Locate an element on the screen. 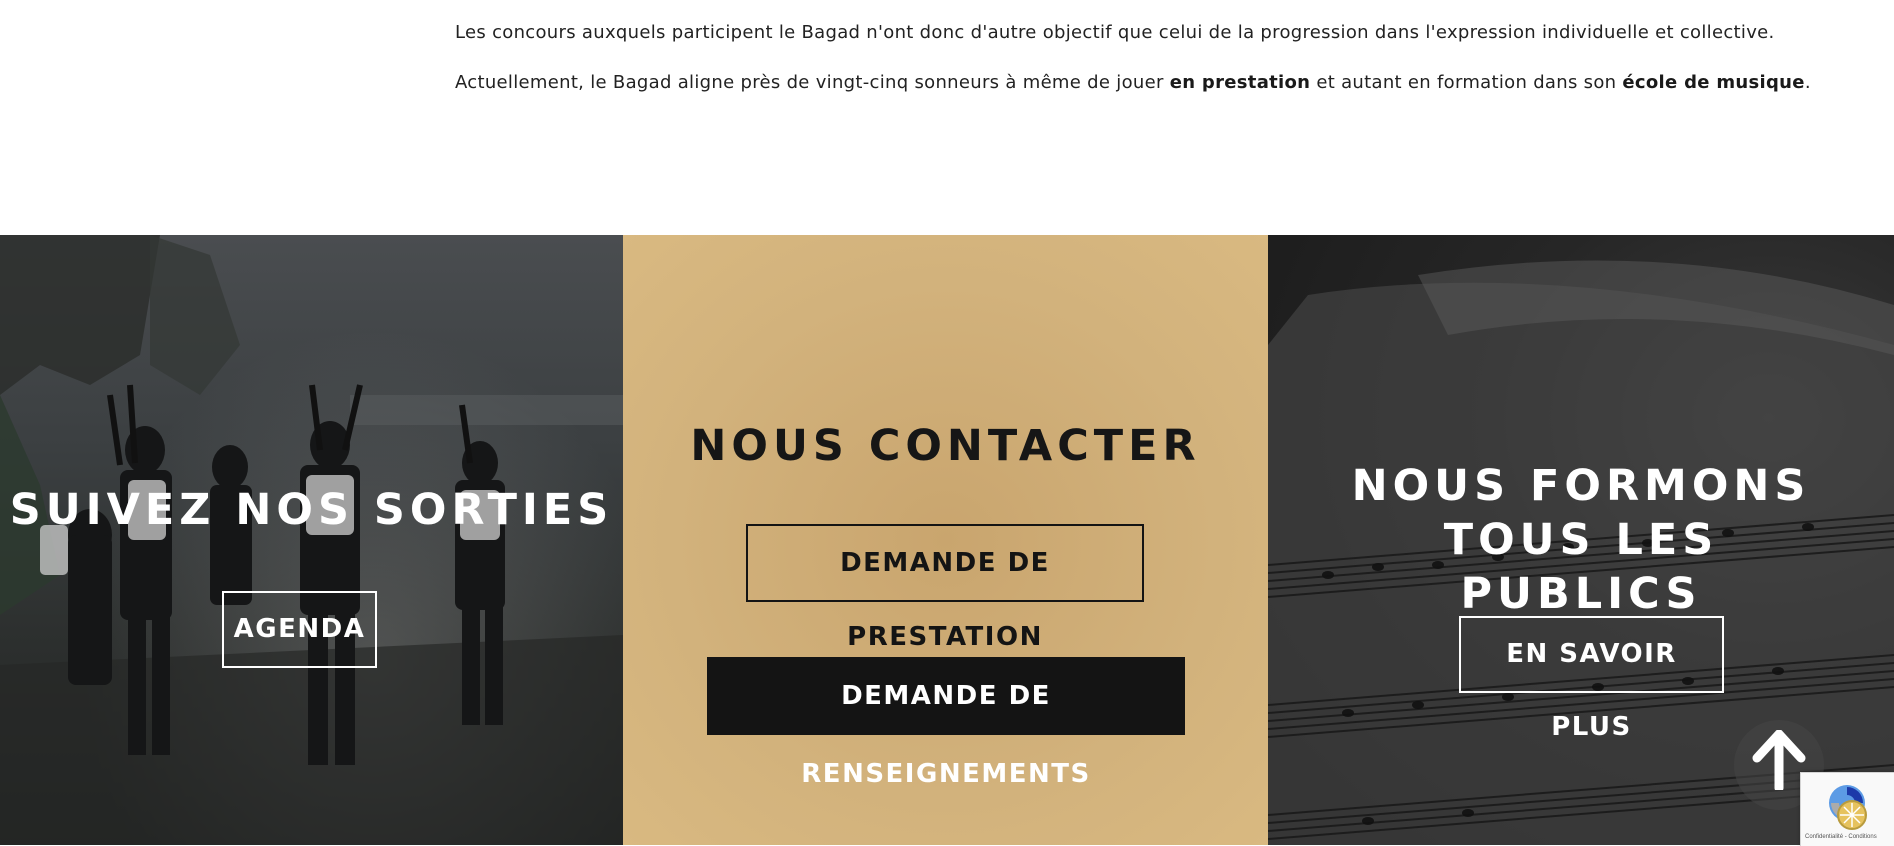 Image resolution: width=1894 pixels, height=846 pixels. demande-prestation-button: DEMANDE DE PRESTATION is located at coordinates (945, 588).